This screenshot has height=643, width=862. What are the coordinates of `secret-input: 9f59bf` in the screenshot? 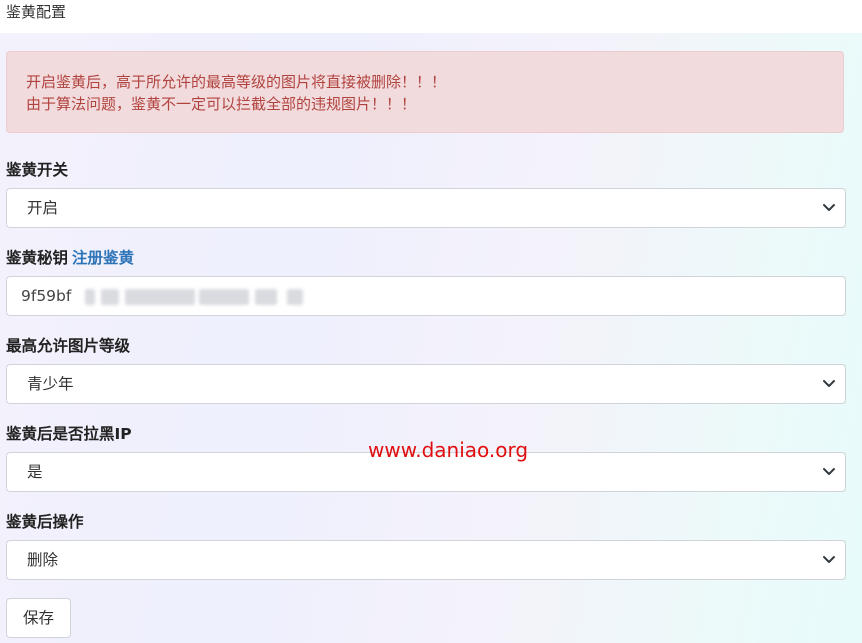 It's located at (426, 296).